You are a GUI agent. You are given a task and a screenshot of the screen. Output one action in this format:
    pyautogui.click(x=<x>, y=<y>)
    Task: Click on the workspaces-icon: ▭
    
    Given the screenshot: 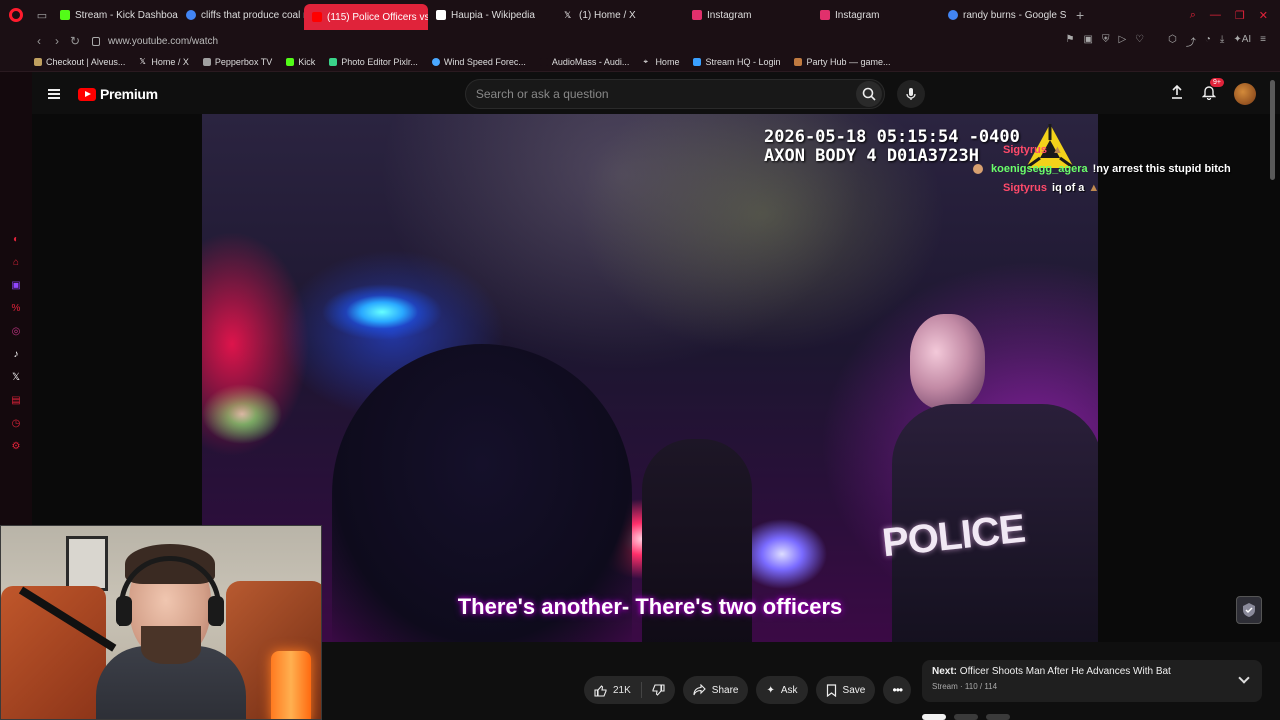 What is the action you would take?
    pyautogui.click(x=42, y=15)
    